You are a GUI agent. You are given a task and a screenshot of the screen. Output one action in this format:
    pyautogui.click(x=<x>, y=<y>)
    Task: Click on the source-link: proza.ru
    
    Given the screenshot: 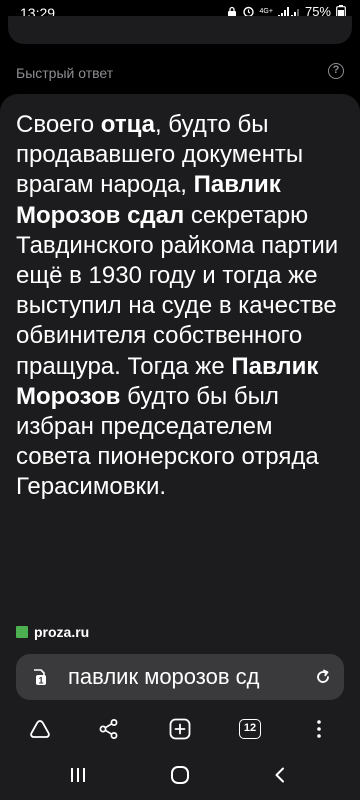 What is the action you would take?
    pyautogui.click(x=52, y=632)
    